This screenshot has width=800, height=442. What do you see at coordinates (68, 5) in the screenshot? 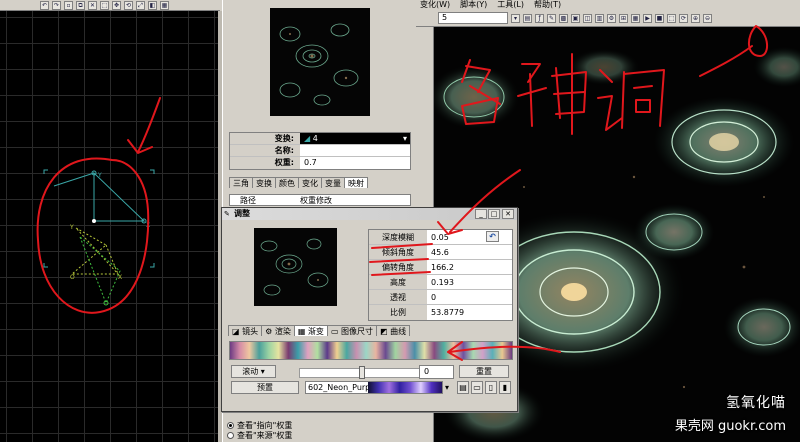
I see `new-triangle-icon: ▫` at bounding box center [68, 5].